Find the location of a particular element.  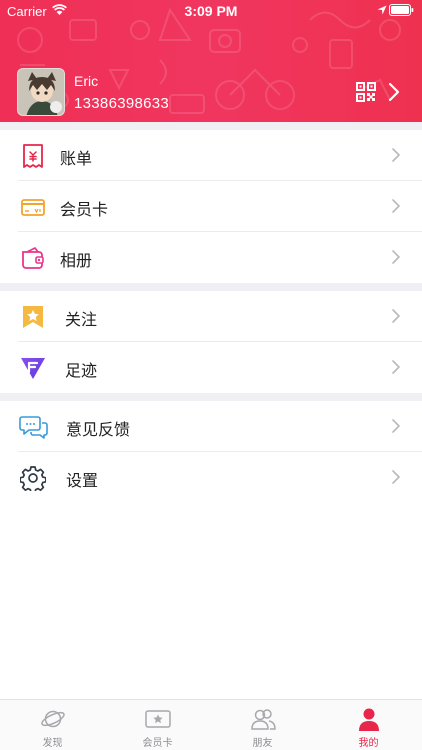

bookmark-star-icon is located at coordinates (33, 317).